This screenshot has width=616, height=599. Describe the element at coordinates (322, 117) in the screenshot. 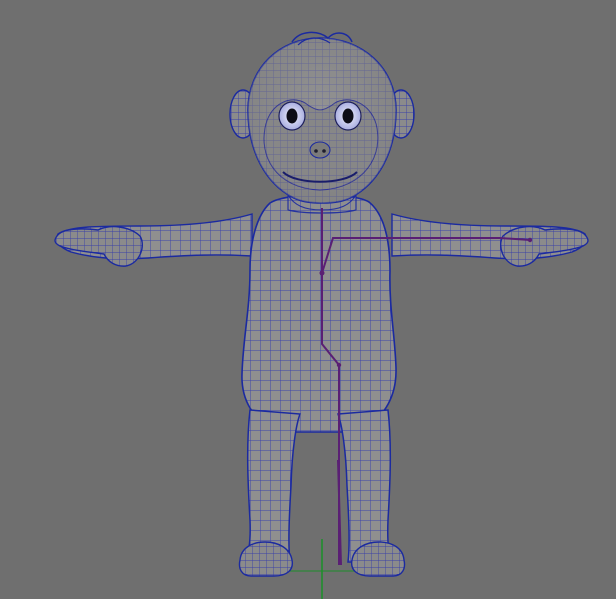

I see `head` at that location.